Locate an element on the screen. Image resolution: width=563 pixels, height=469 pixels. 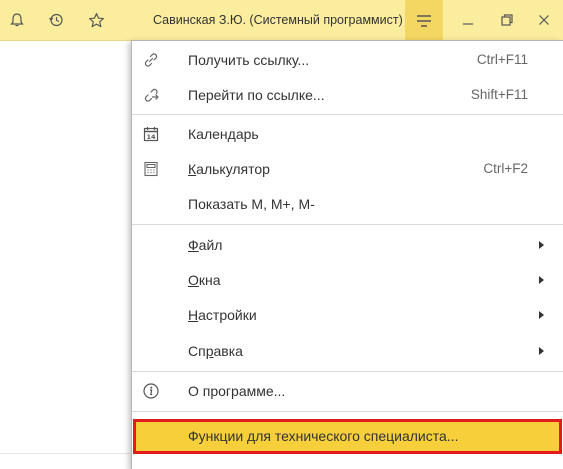
calendar-icon: 14 is located at coordinates (151, 134).